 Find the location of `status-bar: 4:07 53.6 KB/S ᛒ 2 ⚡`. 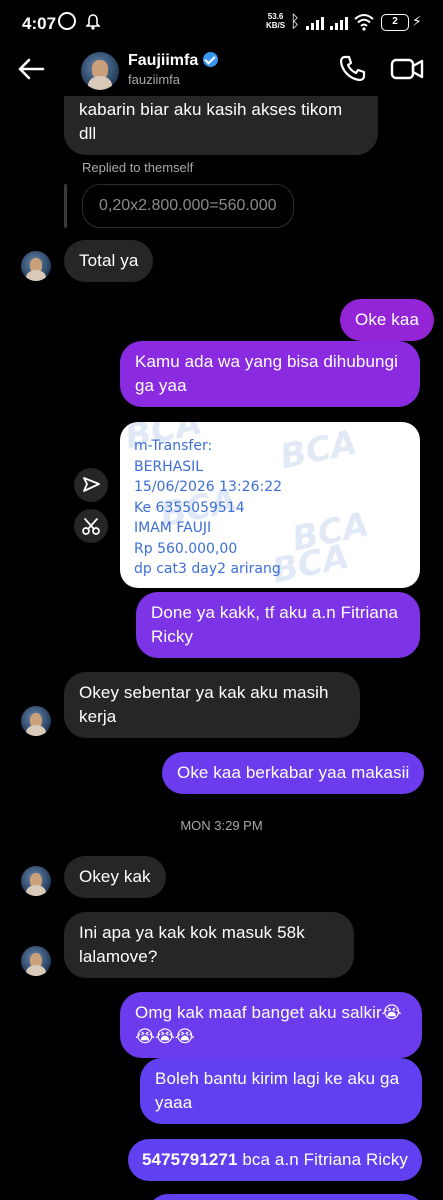

status-bar: 4:07 53.6 KB/S ᛒ 2 ⚡ is located at coordinates (221, 23).